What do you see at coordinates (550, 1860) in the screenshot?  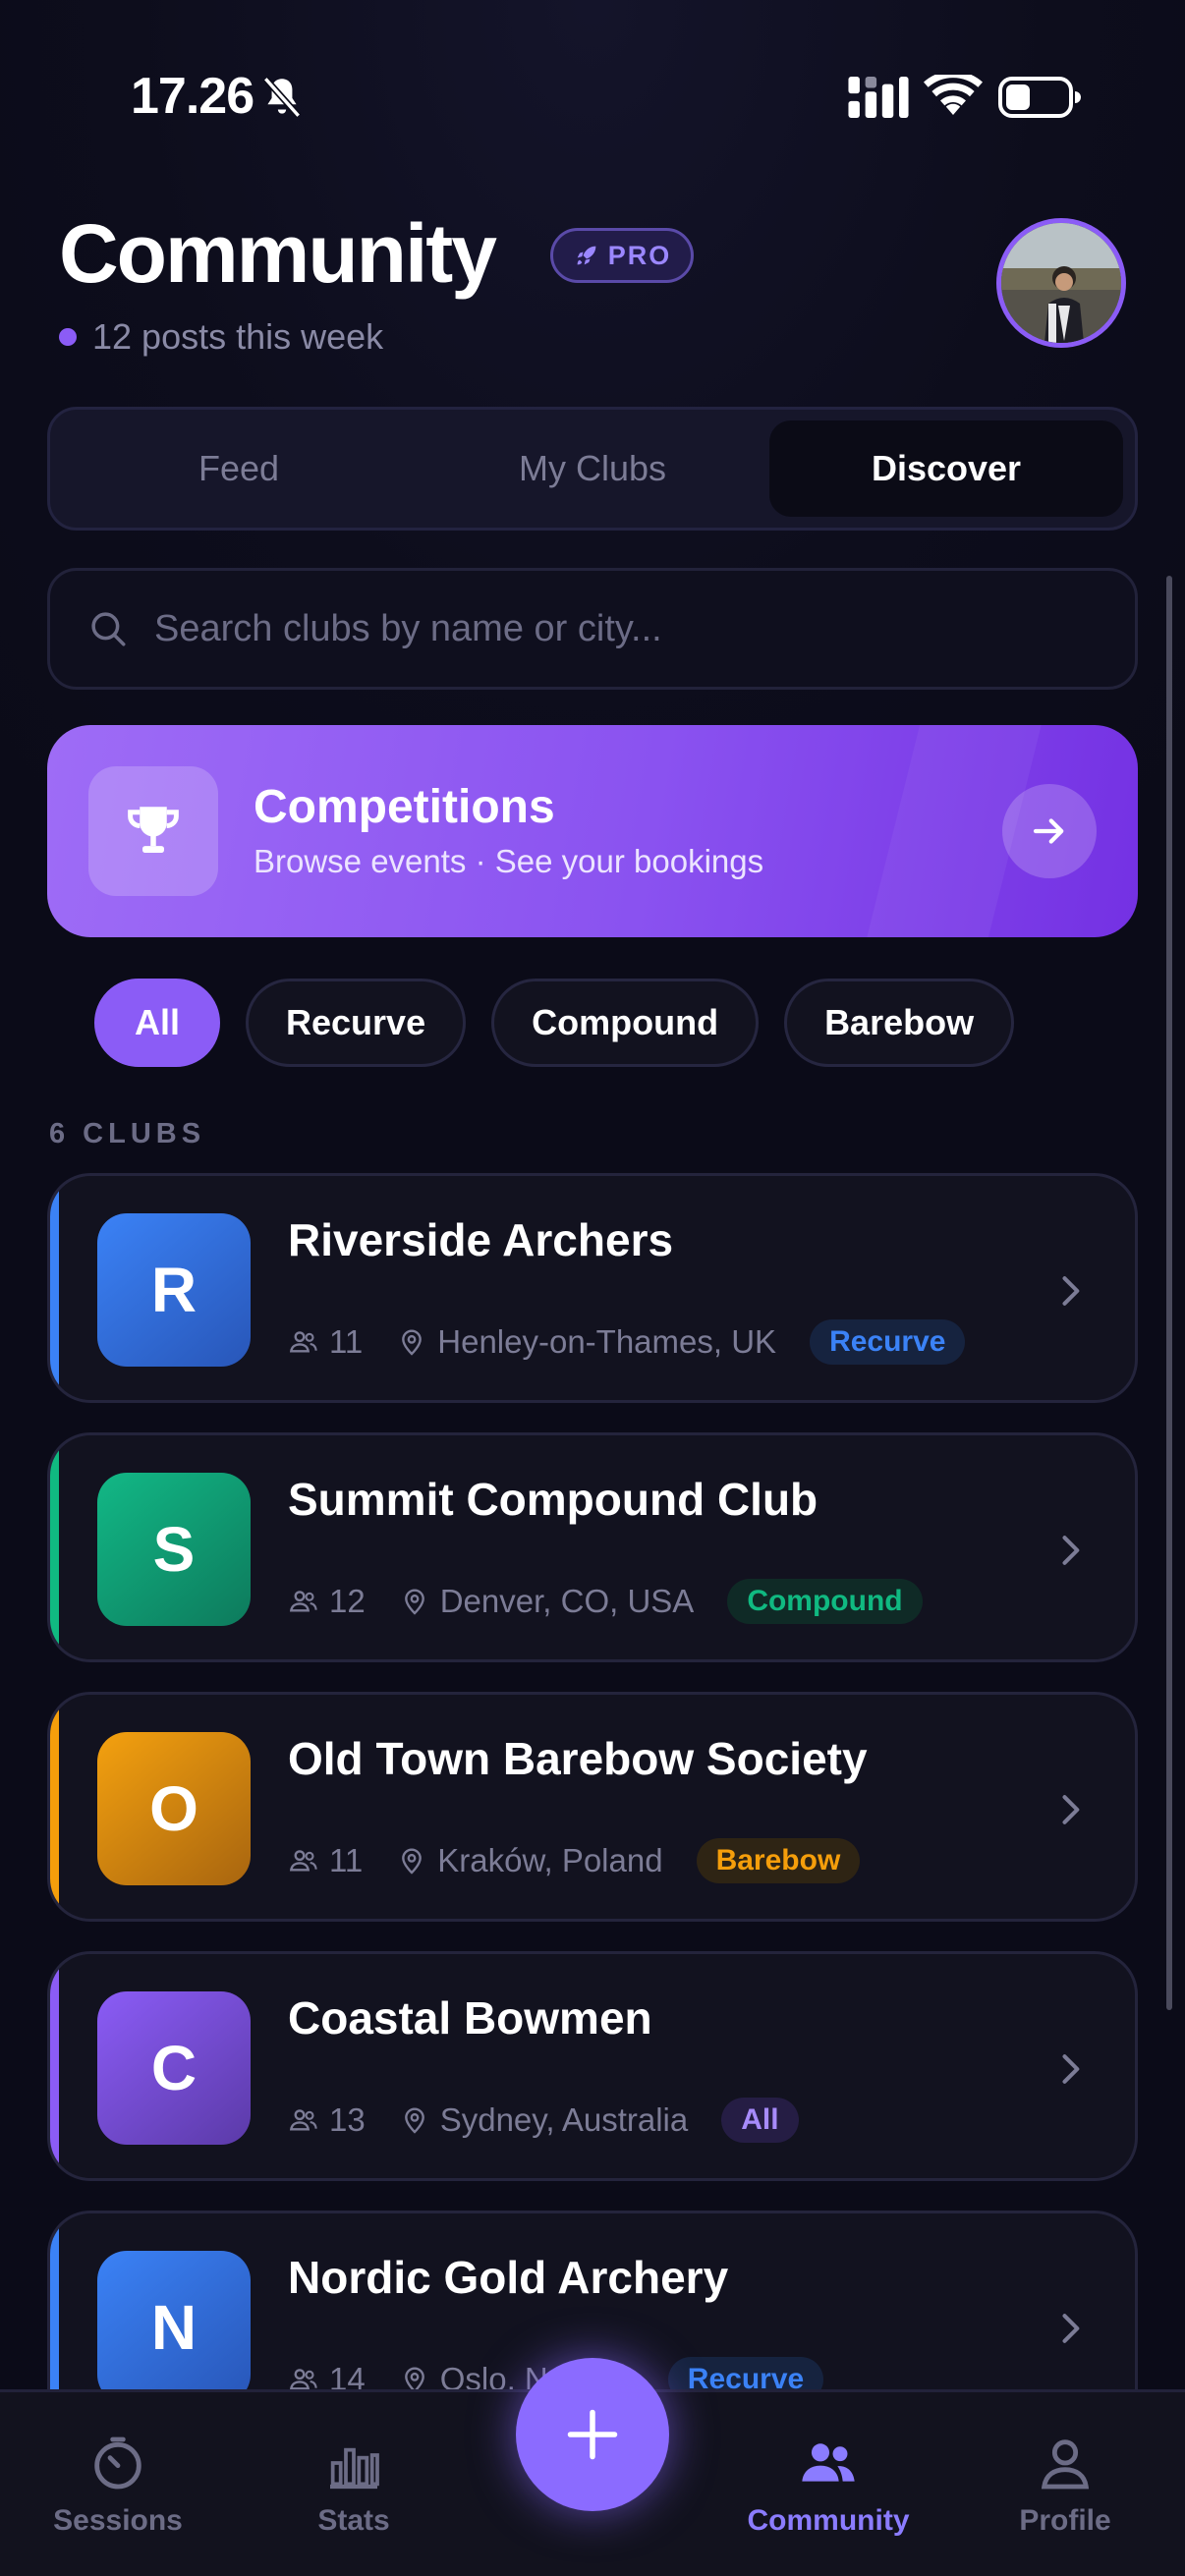 I see `club-city: Kraków, Poland` at bounding box center [550, 1860].